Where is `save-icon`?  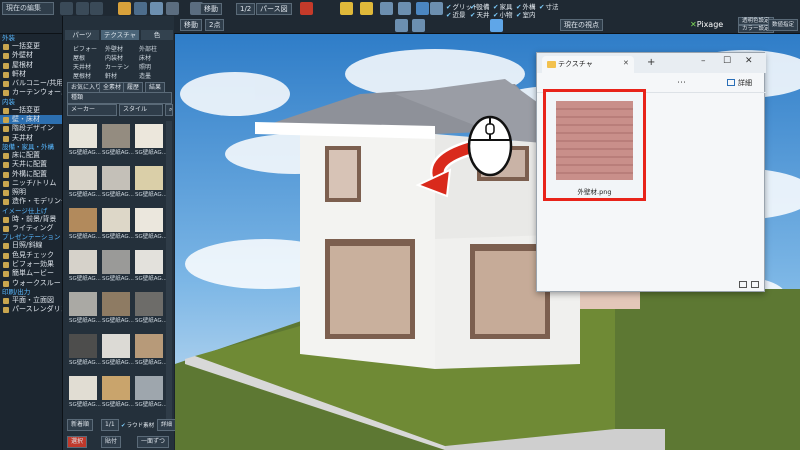 save-icon is located at coordinates (124, 8).